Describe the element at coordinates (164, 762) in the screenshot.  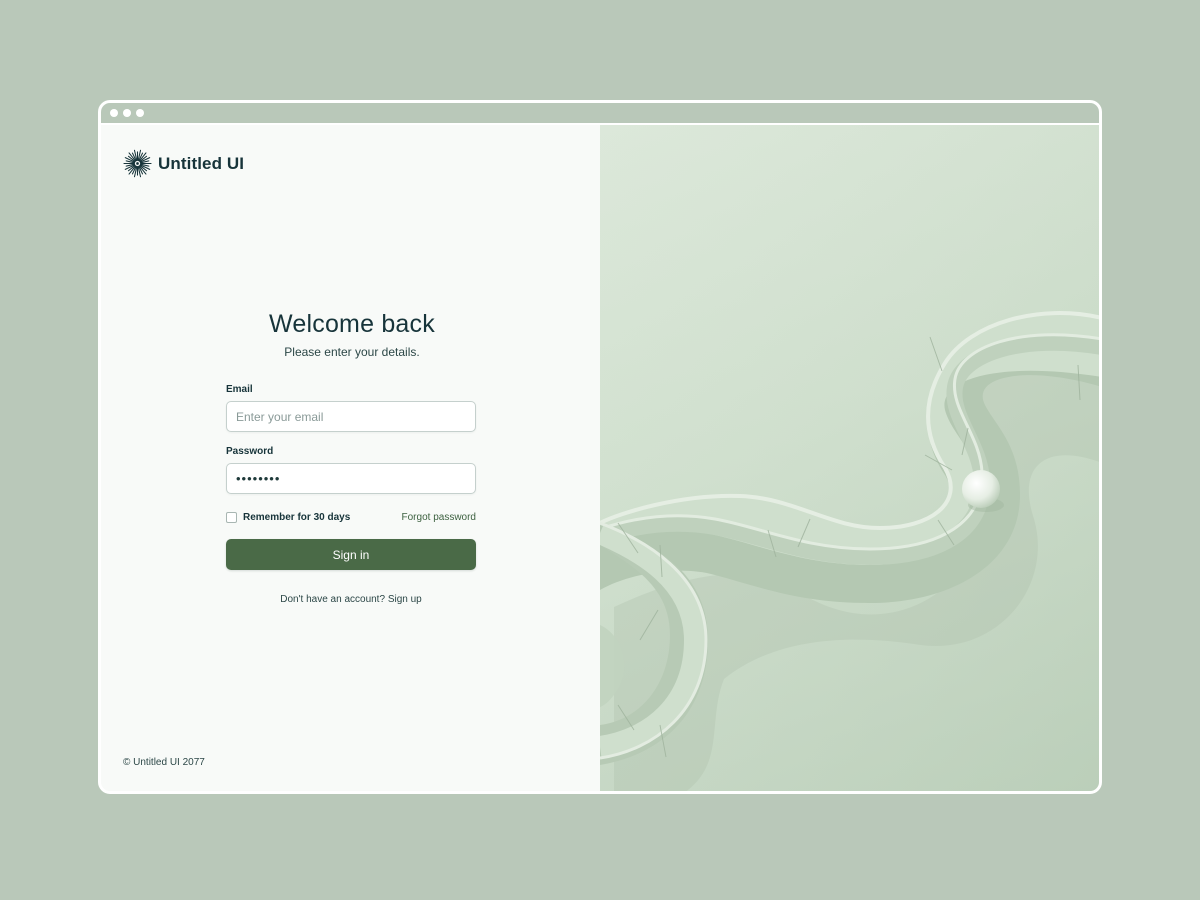
I see `copyright-text: © Untitled UI 2077` at that location.